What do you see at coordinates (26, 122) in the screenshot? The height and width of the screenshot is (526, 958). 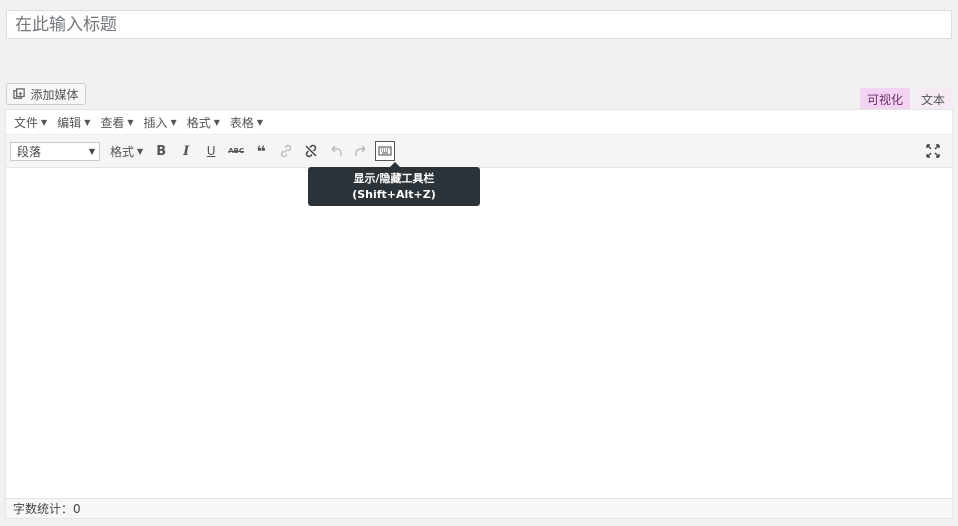 I see `menu-file-label: 文件` at bounding box center [26, 122].